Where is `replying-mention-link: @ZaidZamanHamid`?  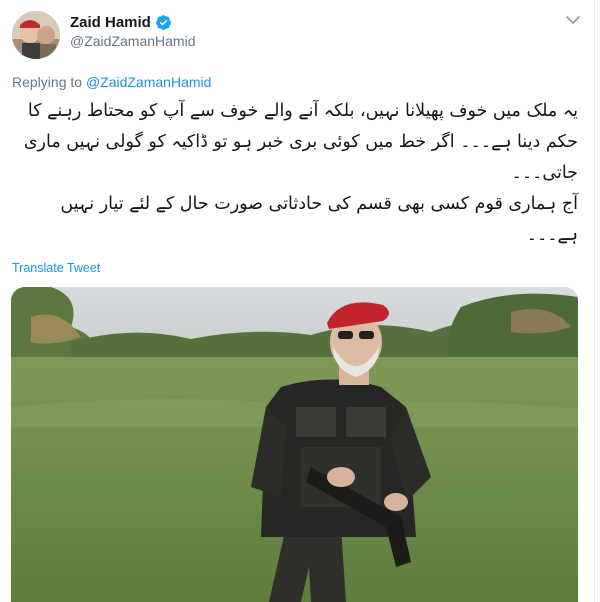 replying-mention-link: @ZaidZamanHamid is located at coordinates (148, 82).